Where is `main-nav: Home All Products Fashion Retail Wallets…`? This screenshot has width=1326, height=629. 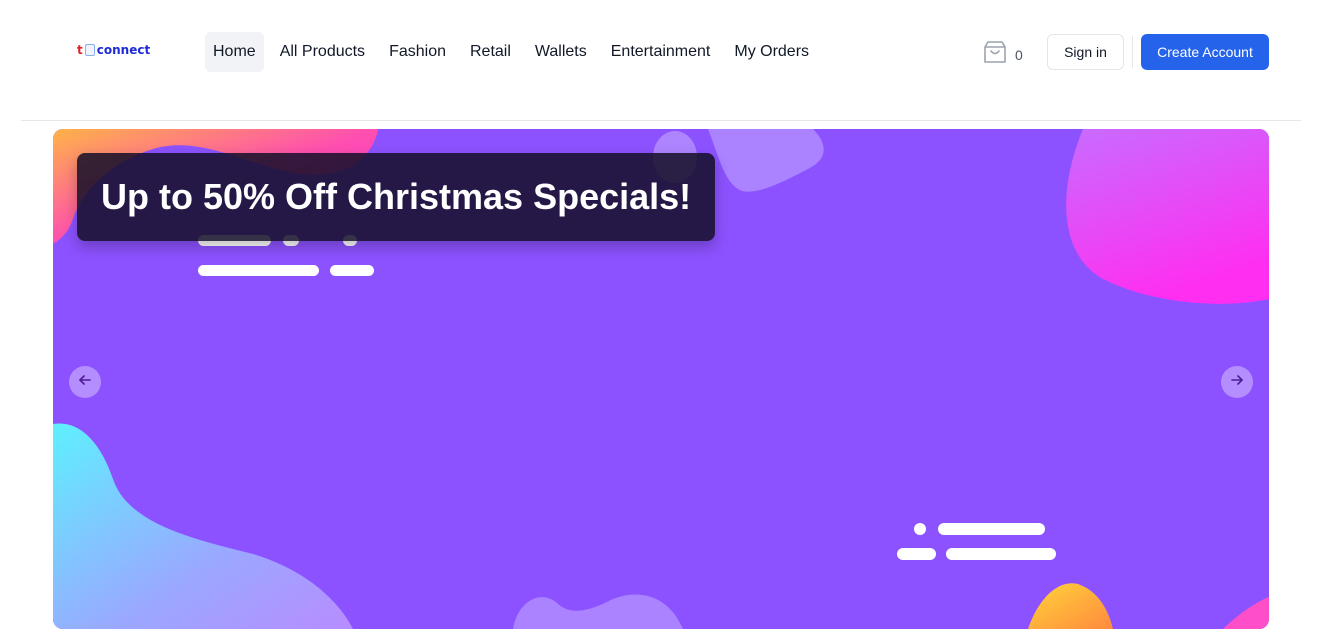
main-nav: Home All Products Fashion Retail Wallets… is located at coordinates (515, 52).